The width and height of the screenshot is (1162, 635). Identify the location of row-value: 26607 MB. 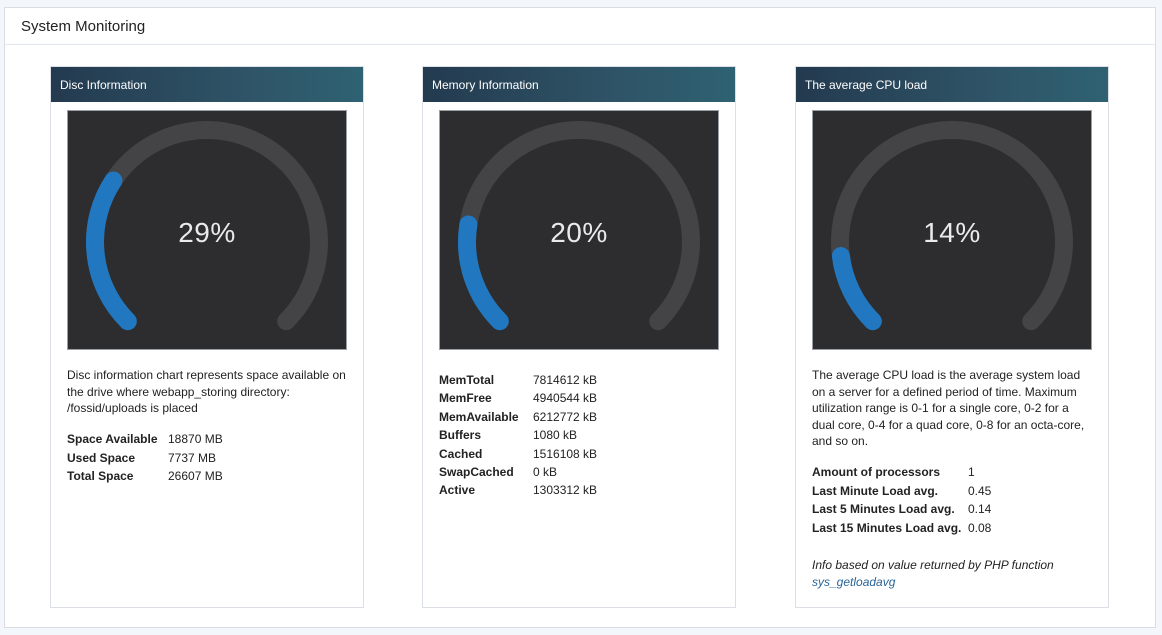
(195, 476).